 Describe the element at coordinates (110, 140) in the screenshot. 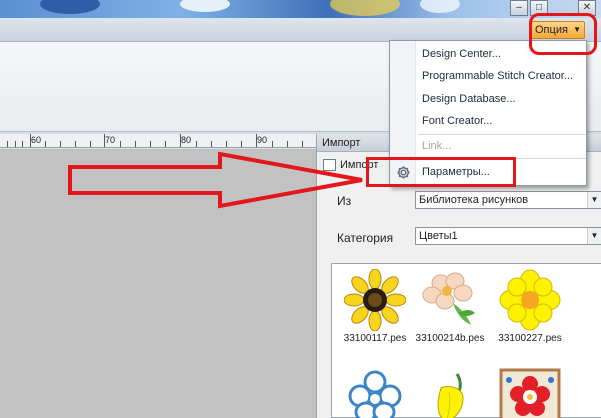

I see `ruler-label: 70` at that location.